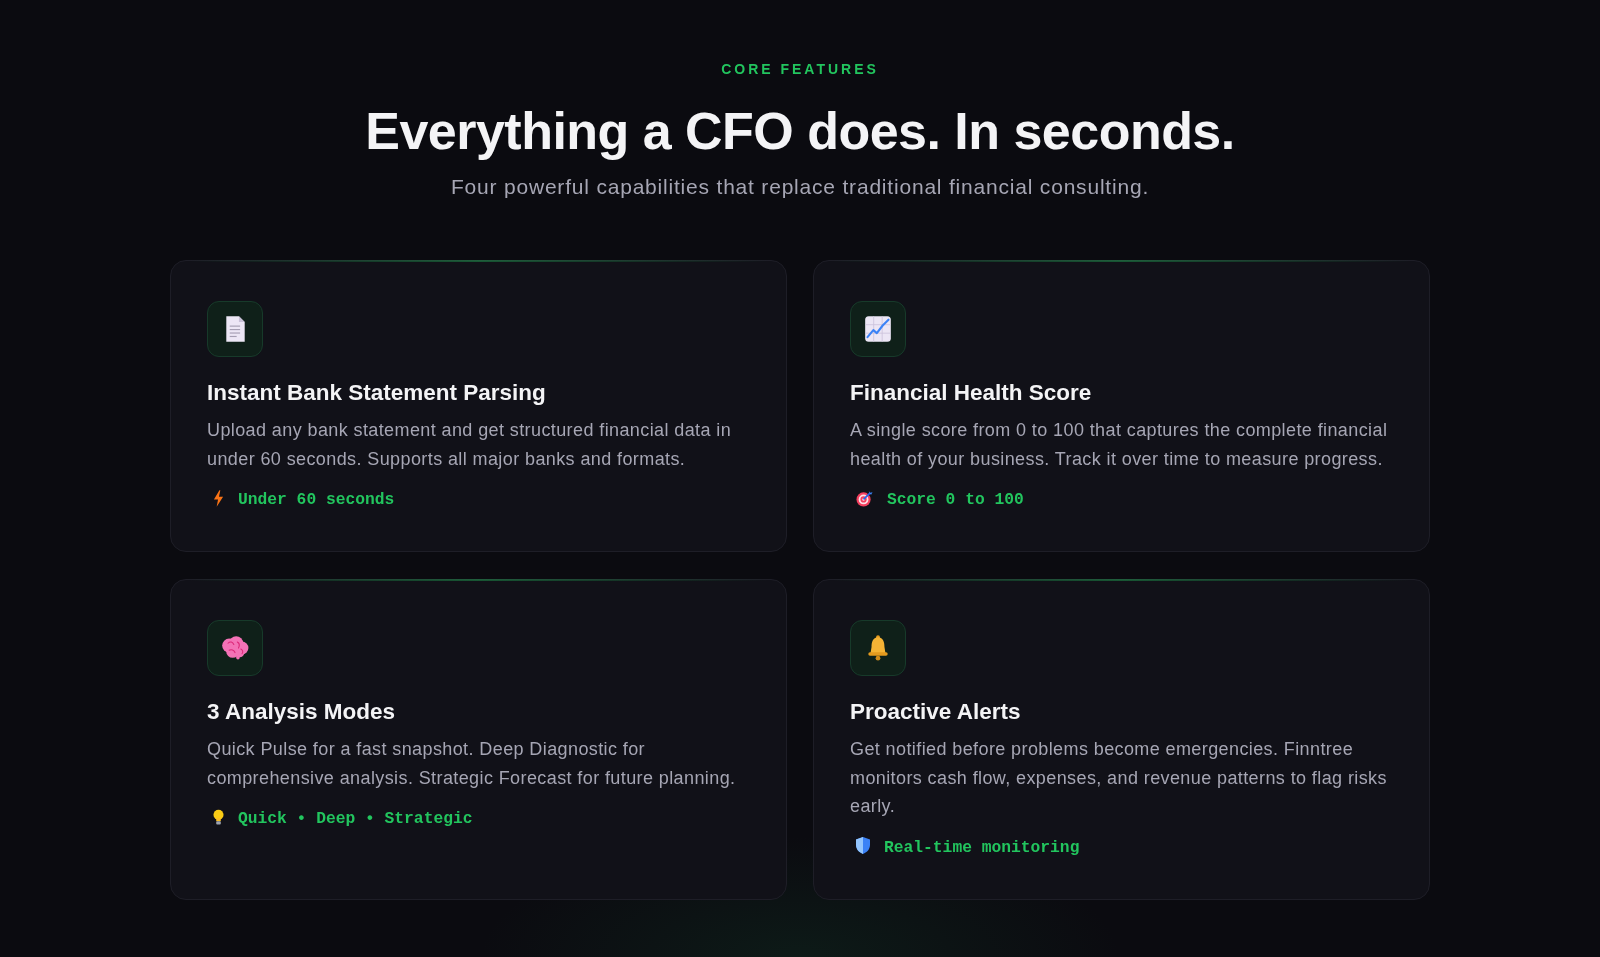 The width and height of the screenshot is (1600, 957). Describe the element at coordinates (800, 187) in the screenshot. I see `section-subtitle: Four powerful capabilities that replace traditional financial consulting.` at that location.